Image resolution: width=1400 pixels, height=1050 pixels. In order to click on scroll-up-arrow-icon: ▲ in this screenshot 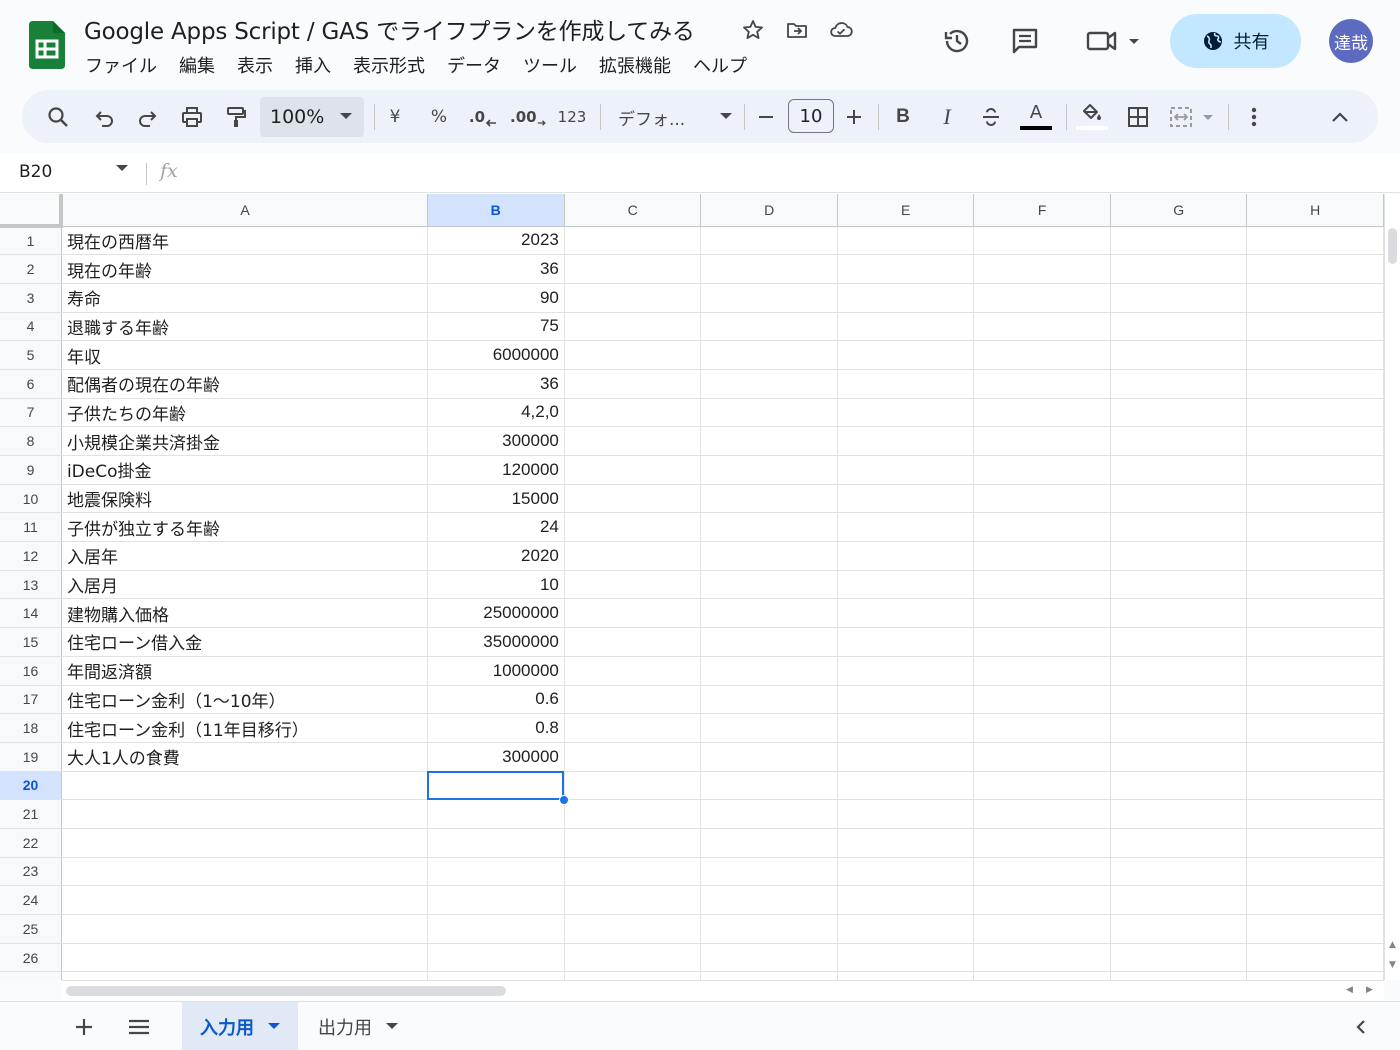, I will do `click(1392, 945)`.